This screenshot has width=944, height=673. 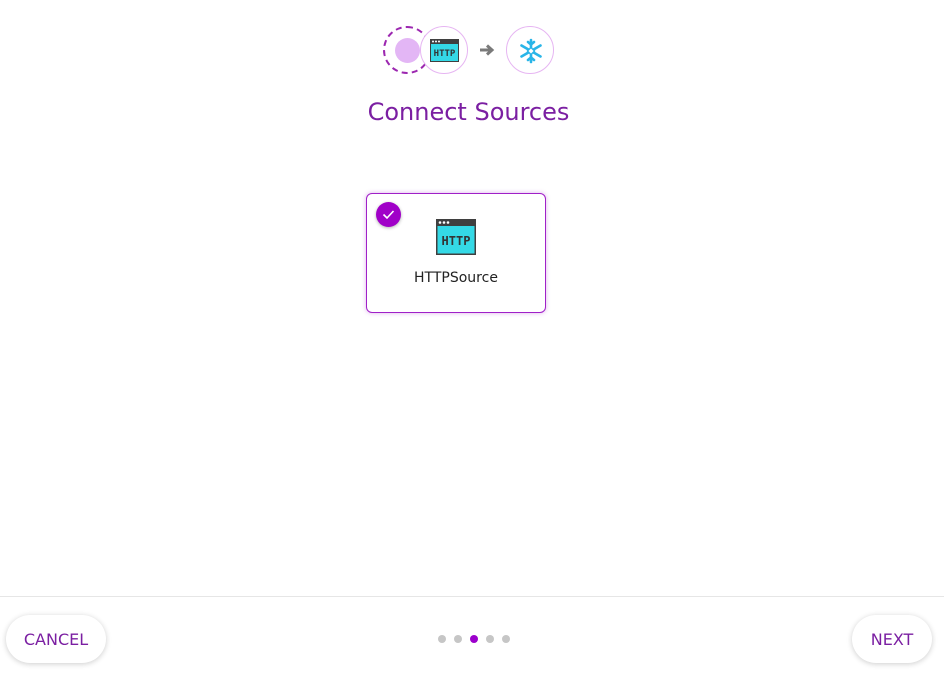 What do you see at coordinates (56, 639) in the screenshot?
I see `cancel-button: CANCEL` at bounding box center [56, 639].